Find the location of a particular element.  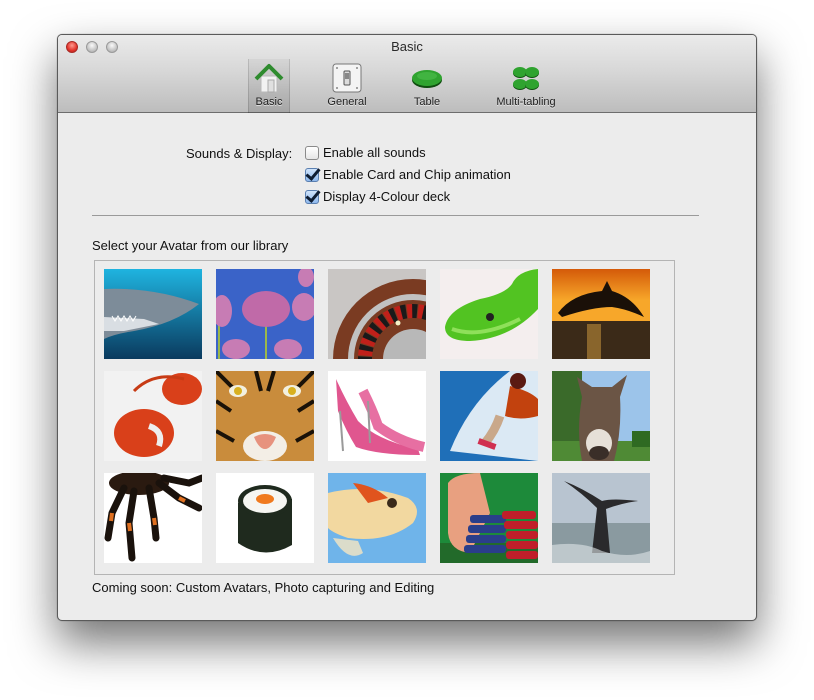

toggle-switch-icon is located at coordinates (347, 78).